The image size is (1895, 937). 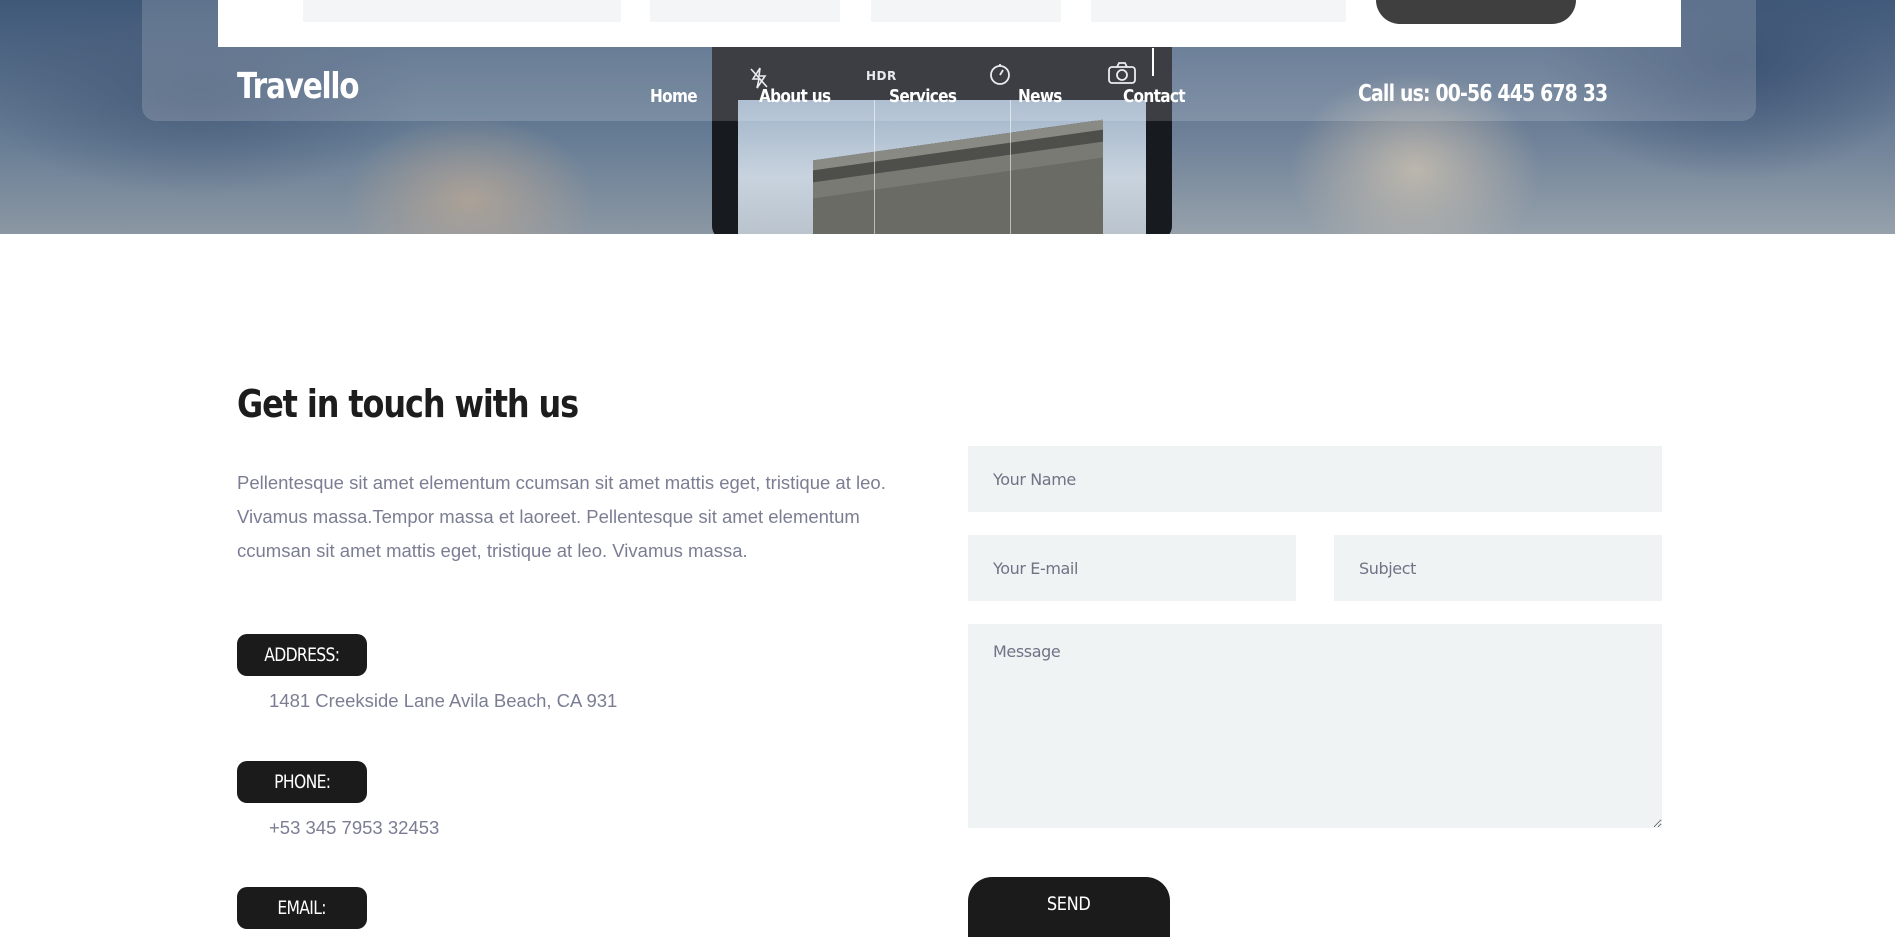 I want to click on send-button-label: SEND, so click(x=1069, y=904).